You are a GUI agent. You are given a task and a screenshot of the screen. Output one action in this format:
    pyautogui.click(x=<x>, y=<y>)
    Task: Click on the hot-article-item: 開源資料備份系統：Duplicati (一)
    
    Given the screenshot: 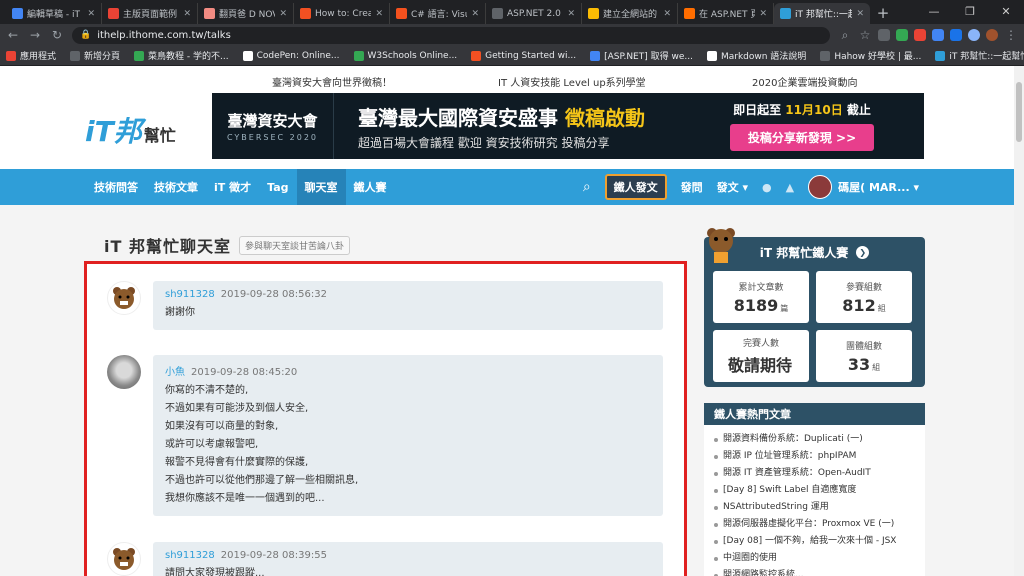 What is the action you would take?
    pyautogui.click(x=815, y=439)
    